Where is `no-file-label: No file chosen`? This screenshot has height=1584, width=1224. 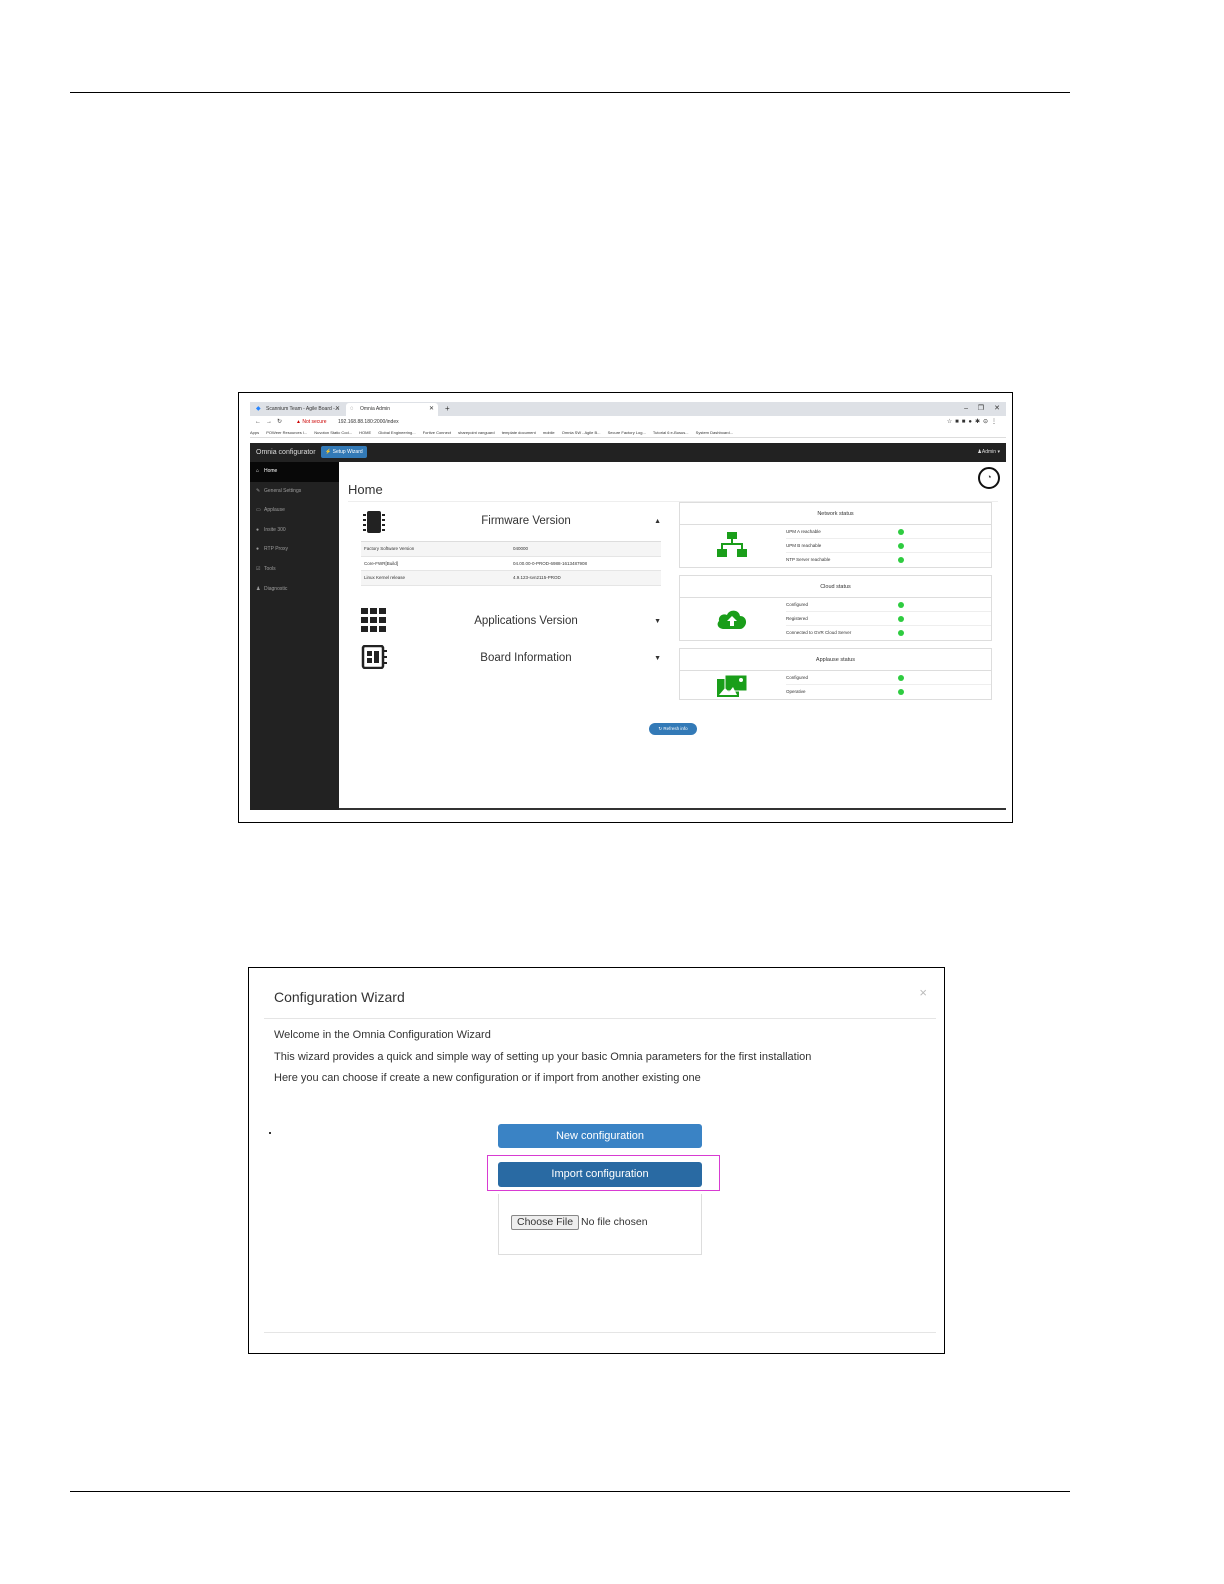
no-file-label: No file chosen is located at coordinates (614, 1222).